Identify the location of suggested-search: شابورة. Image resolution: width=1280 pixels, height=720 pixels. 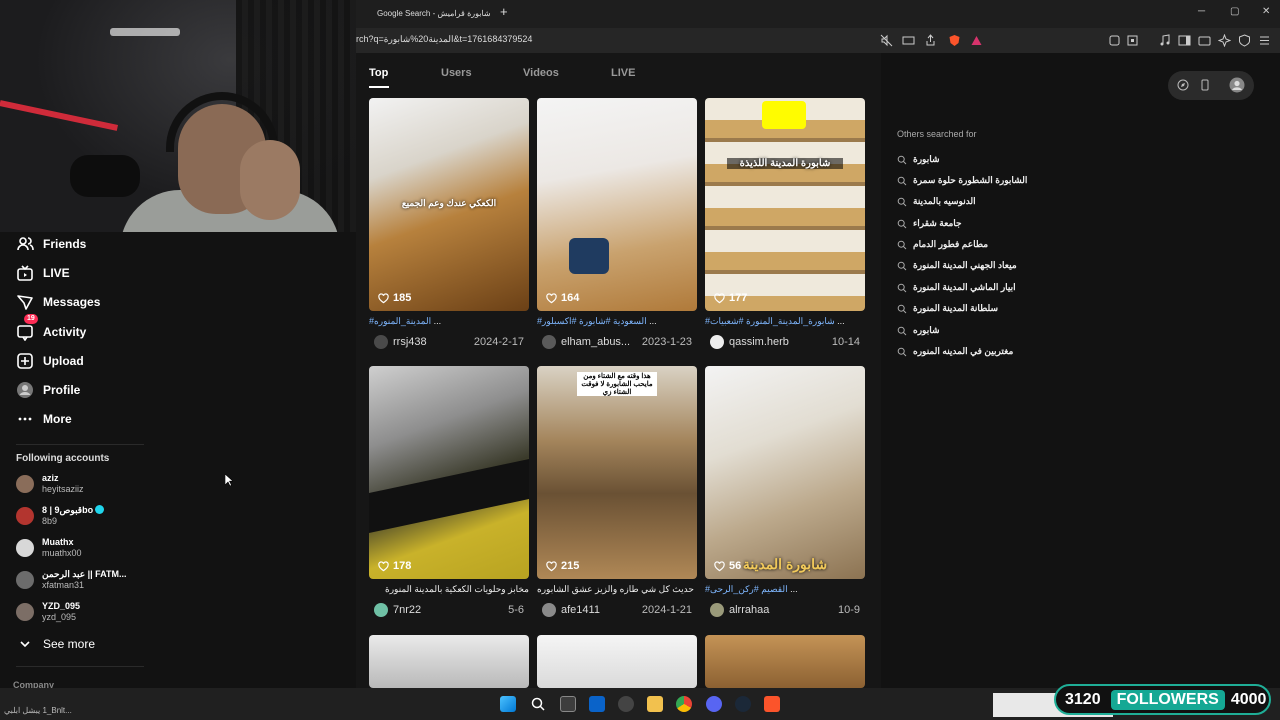
(918, 159).